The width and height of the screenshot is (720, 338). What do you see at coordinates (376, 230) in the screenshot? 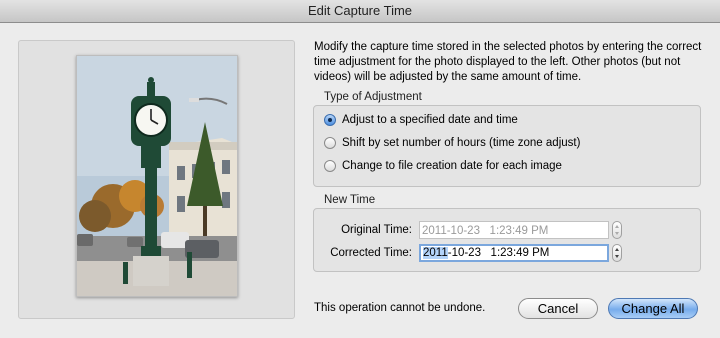
I see `original-time-label: Original Time:` at bounding box center [376, 230].